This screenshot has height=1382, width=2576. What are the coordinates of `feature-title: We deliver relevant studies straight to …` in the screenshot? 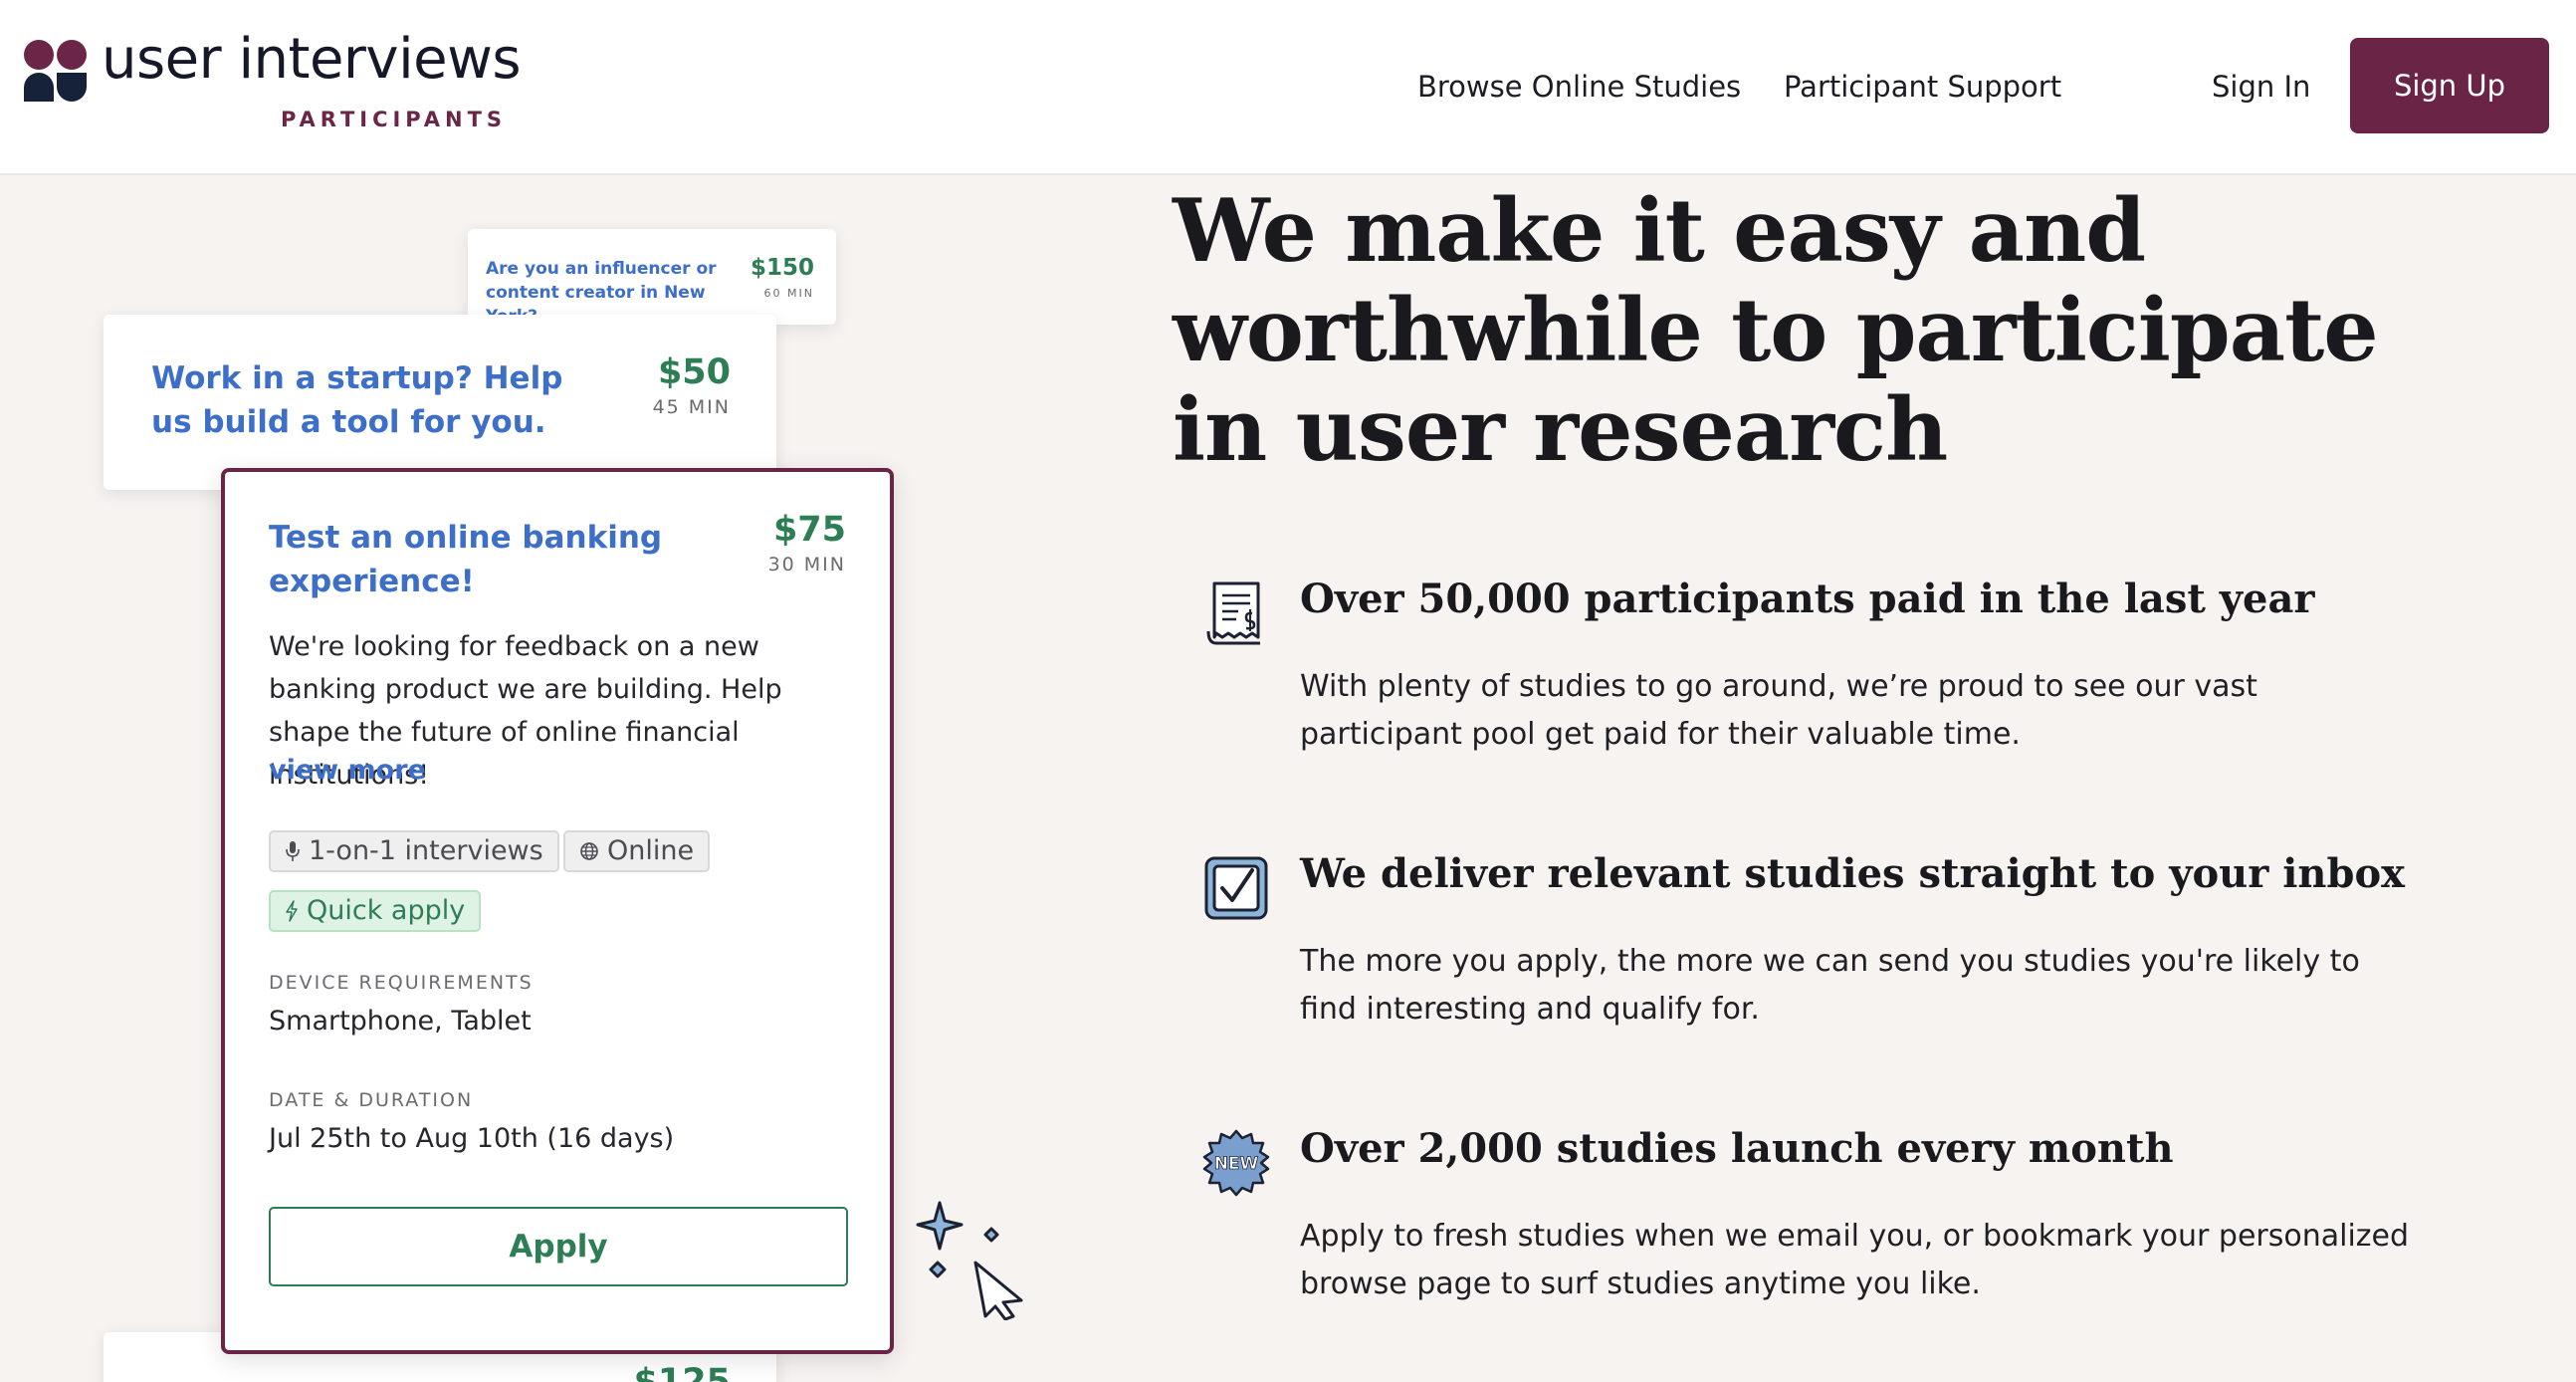 It's located at (1852, 873).